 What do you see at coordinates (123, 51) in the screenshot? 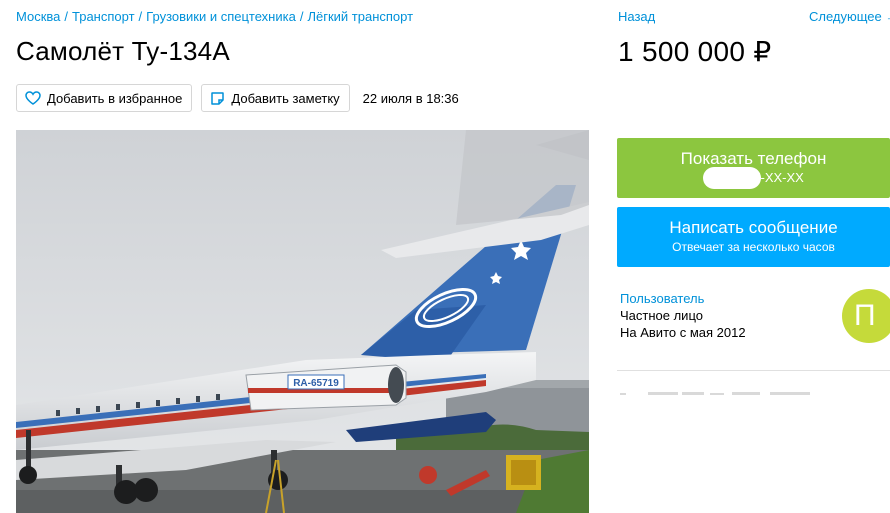
I see `page-title: Самолёт Ту-134А` at bounding box center [123, 51].